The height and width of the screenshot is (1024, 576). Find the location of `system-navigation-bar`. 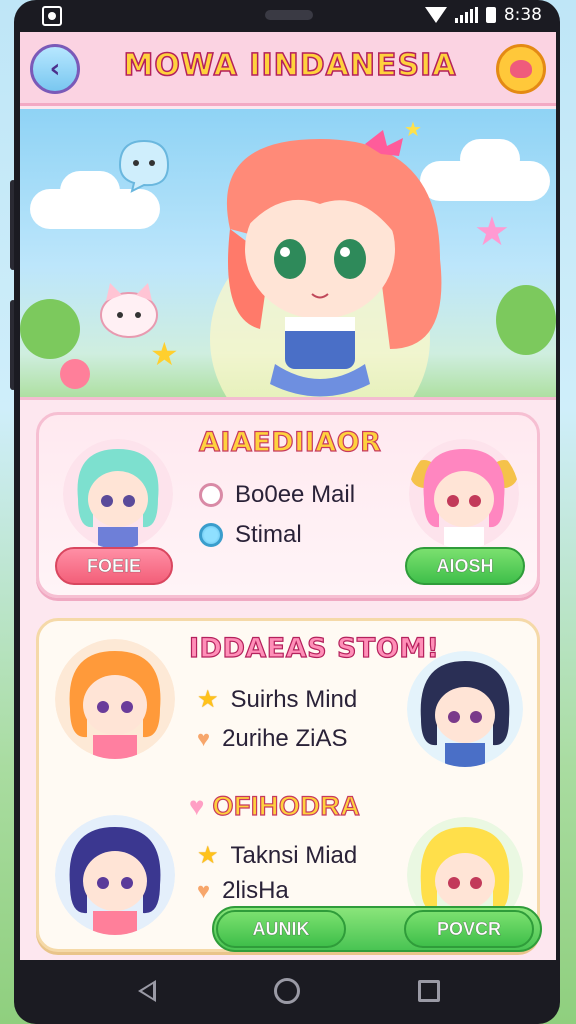

system-navigation-bar is located at coordinates (288, 992).